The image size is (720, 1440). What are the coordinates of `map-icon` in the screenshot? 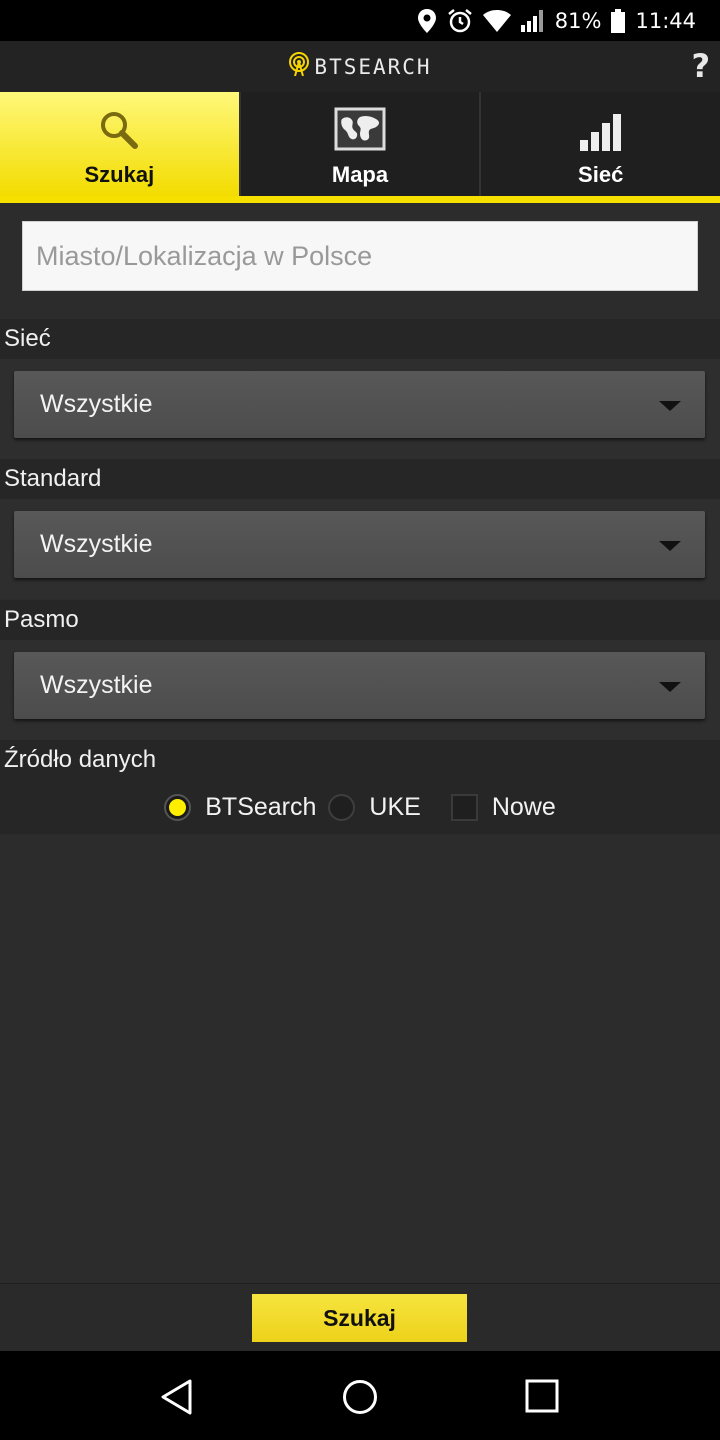 It's located at (360, 131).